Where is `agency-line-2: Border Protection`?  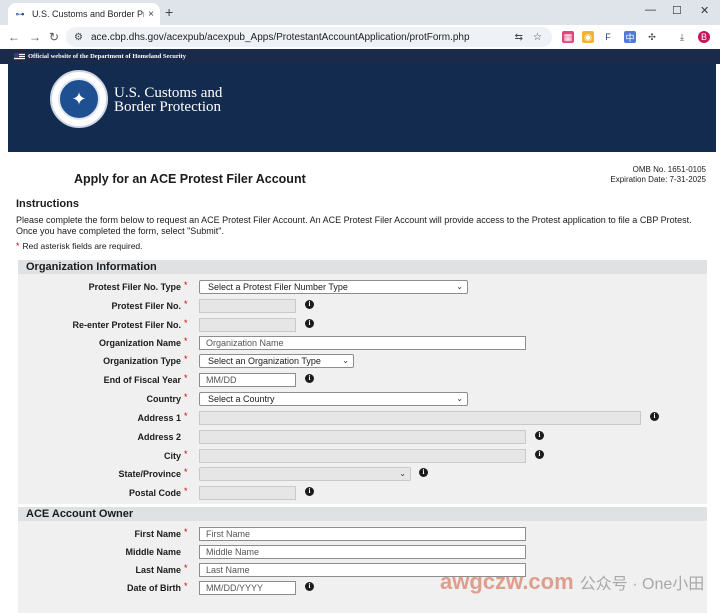 agency-line-2: Border Protection is located at coordinates (168, 107).